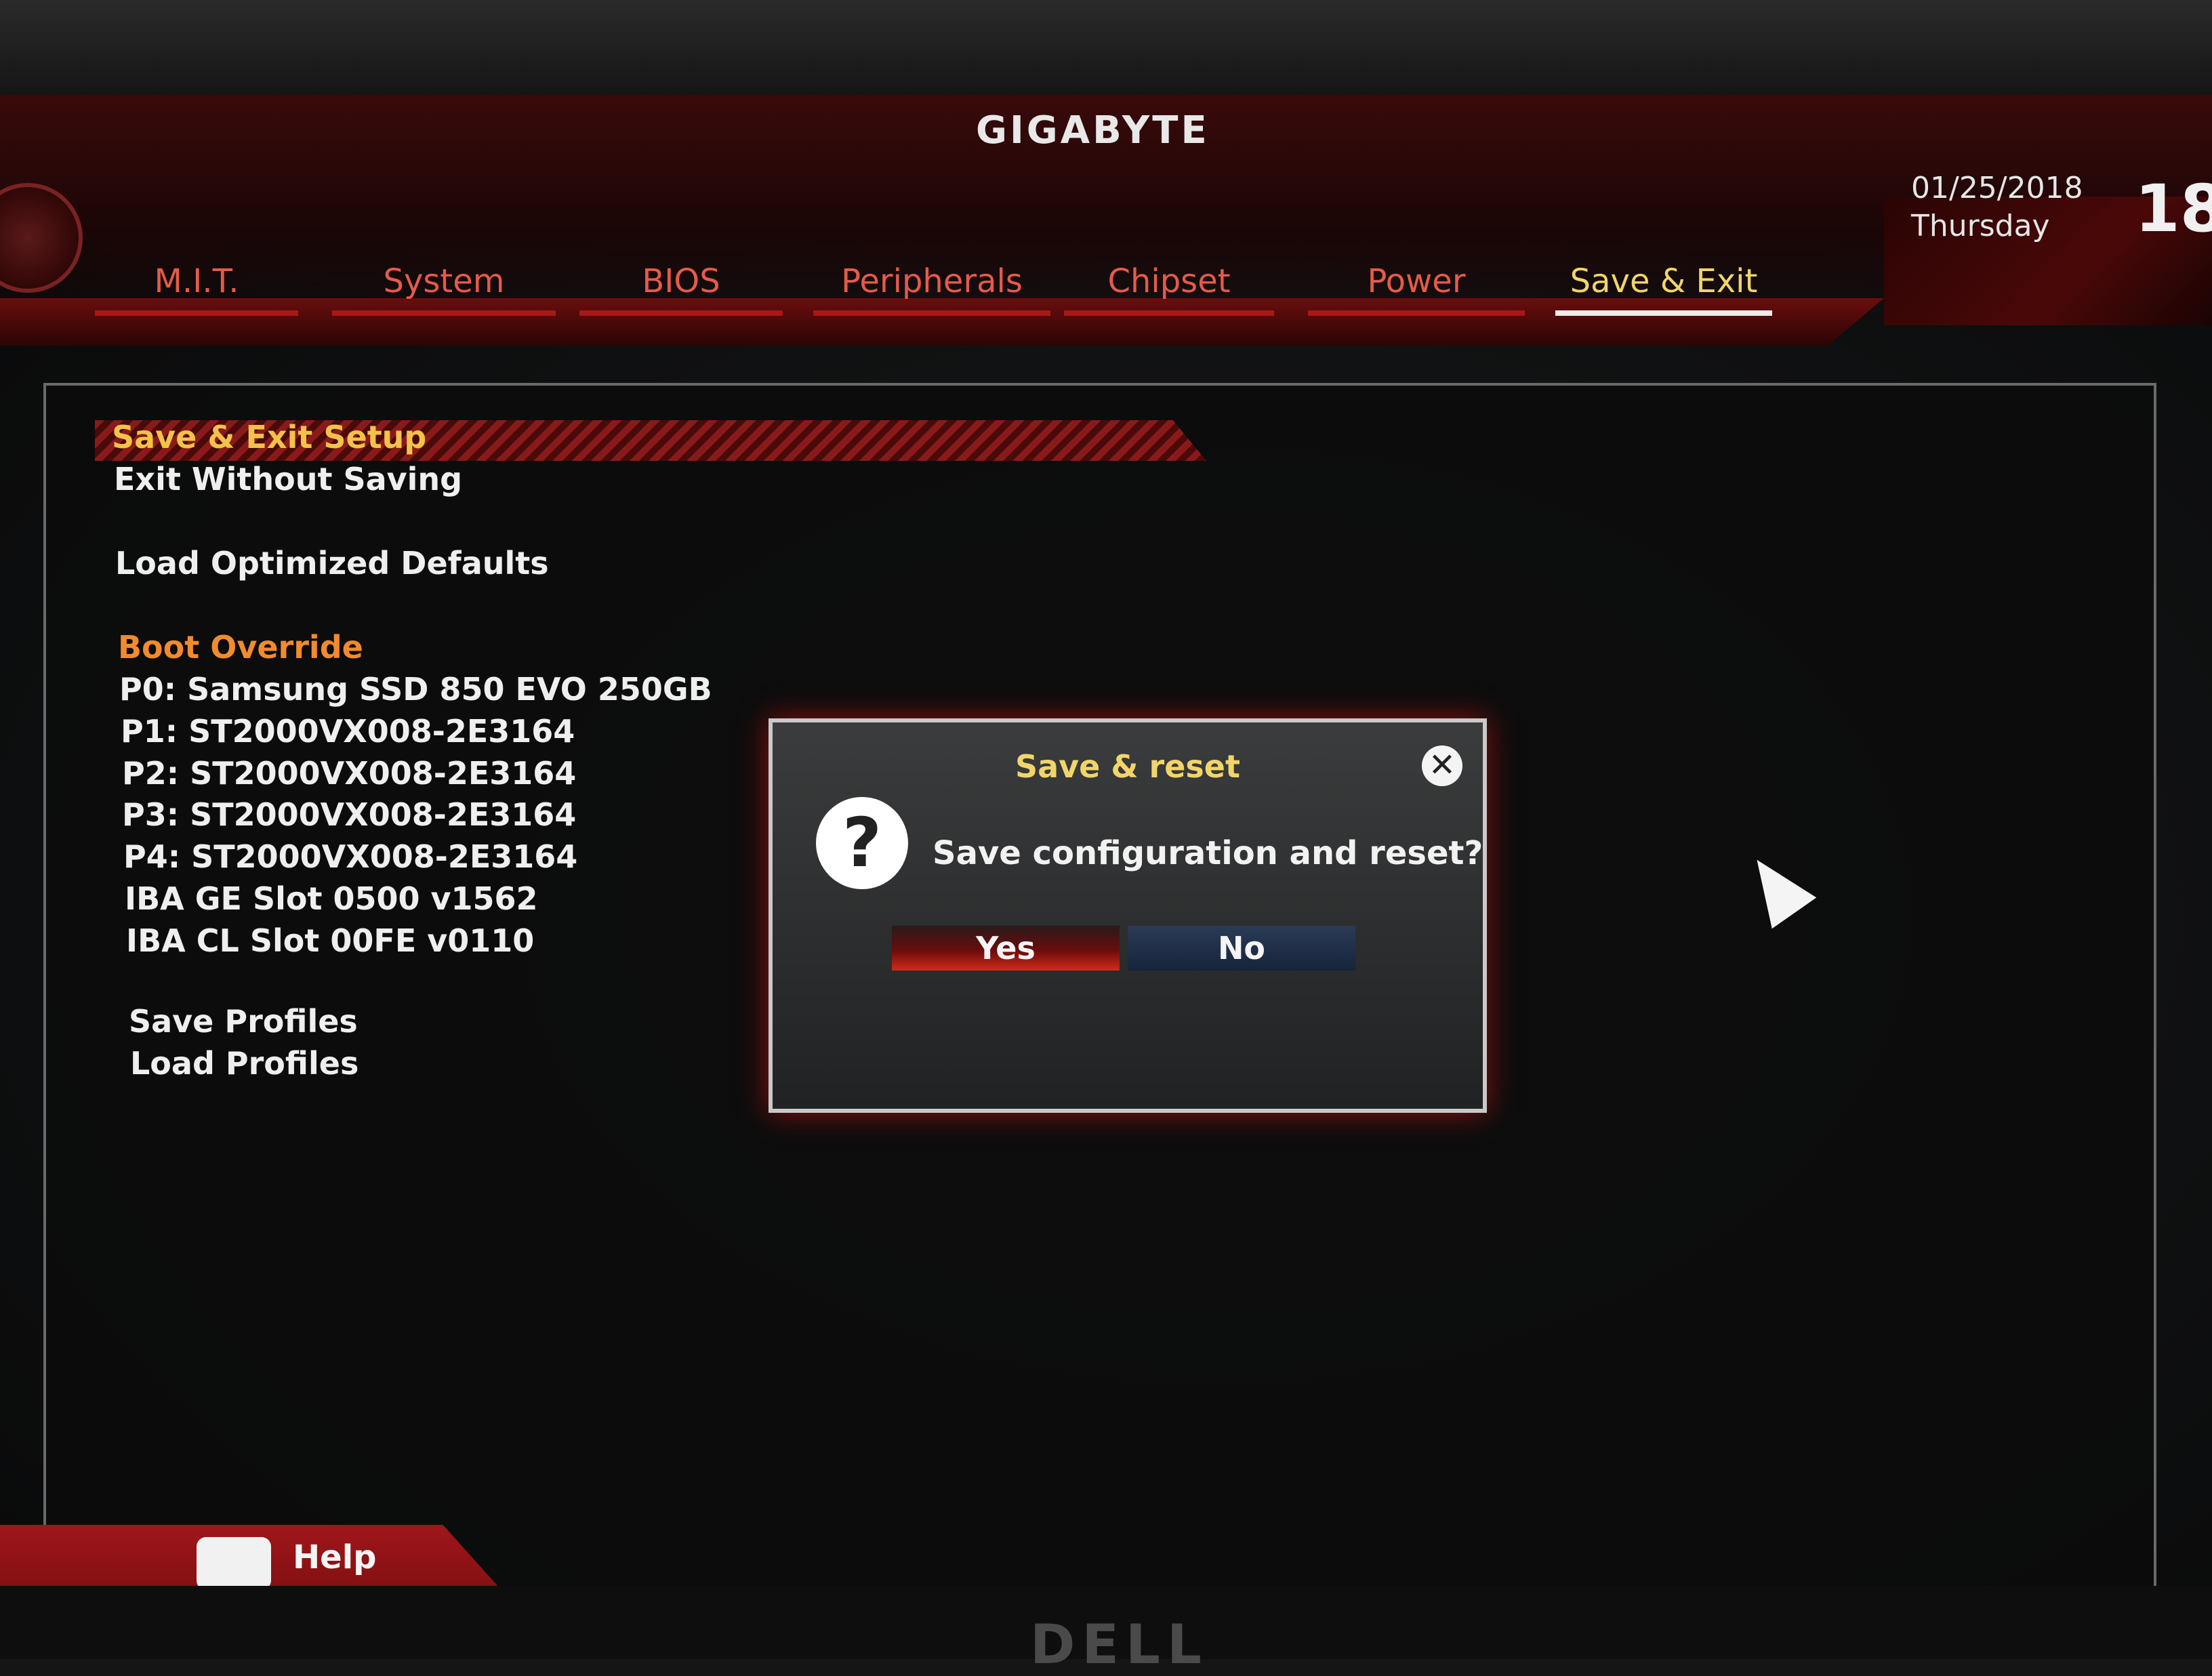 This screenshot has width=2212, height=1676. Describe the element at coordinates (932, 281) in the screenshot. I see `tab-label: Peripherals` at that location.